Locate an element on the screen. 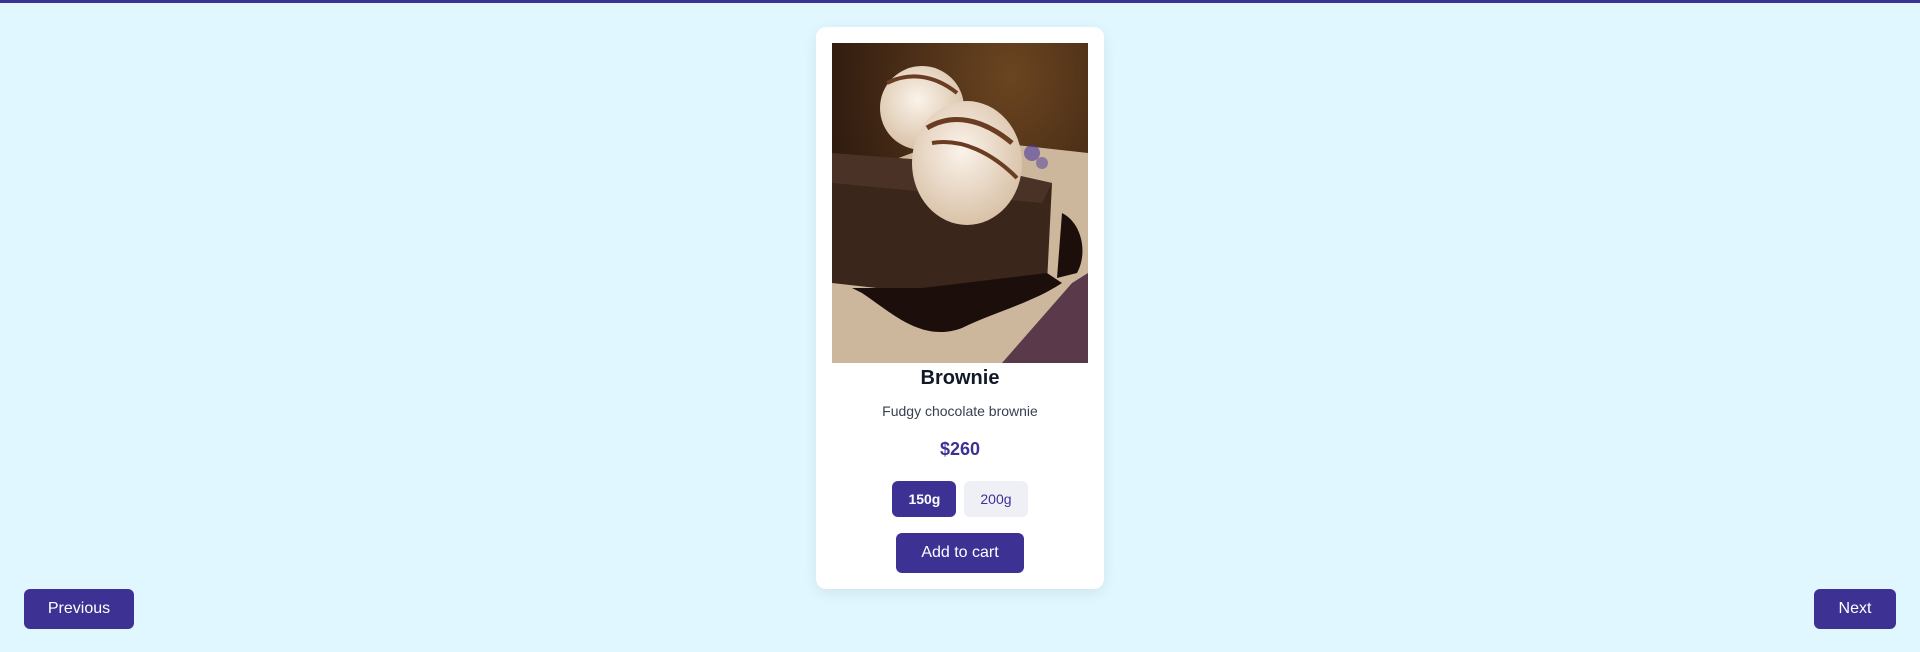 Image resolution: width=1920 pixels, height=652 pixels. variant-200g-button: 200g is located at coordinates (996, 499).